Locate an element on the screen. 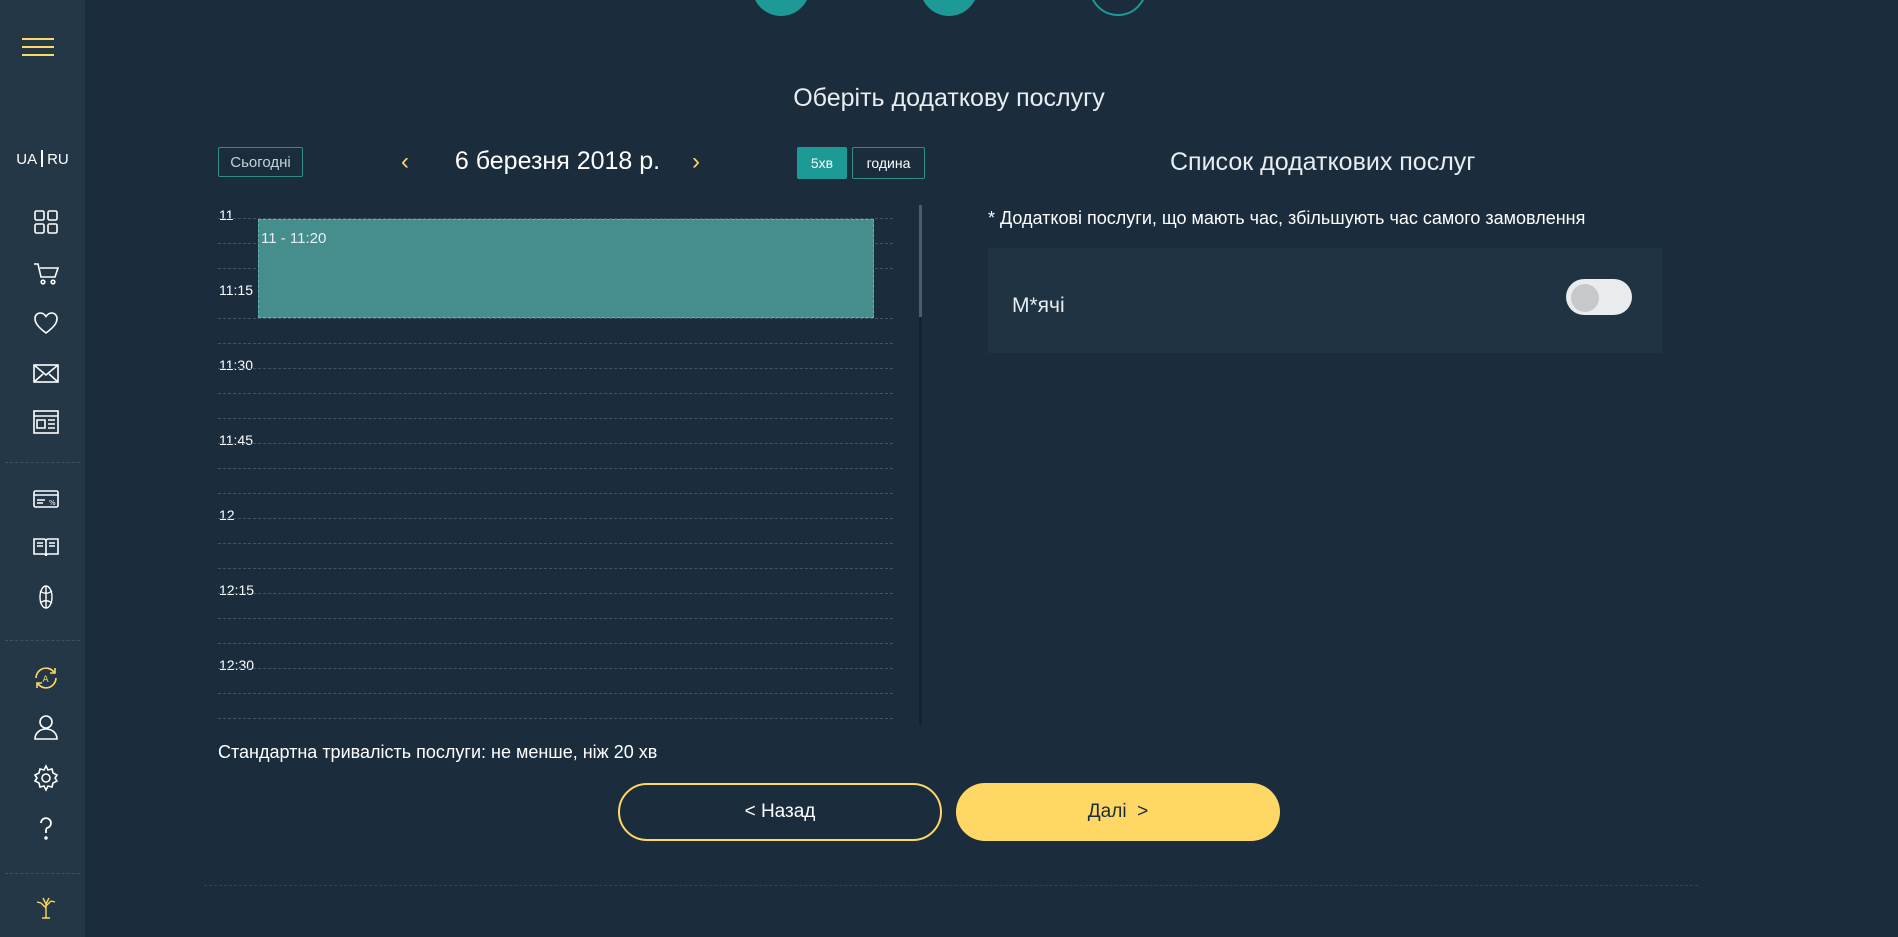  time-label: 11:15 is located at coordinates (236, 290).